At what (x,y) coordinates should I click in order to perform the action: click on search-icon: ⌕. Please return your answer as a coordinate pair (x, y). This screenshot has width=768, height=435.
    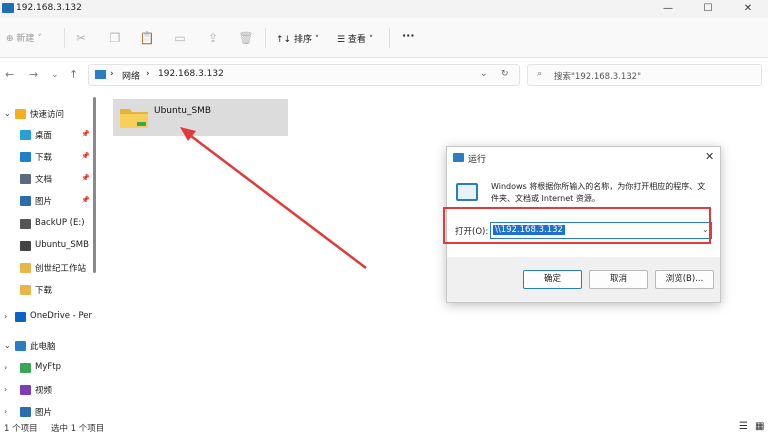
    Looking at the image, I should click on (540, 74).